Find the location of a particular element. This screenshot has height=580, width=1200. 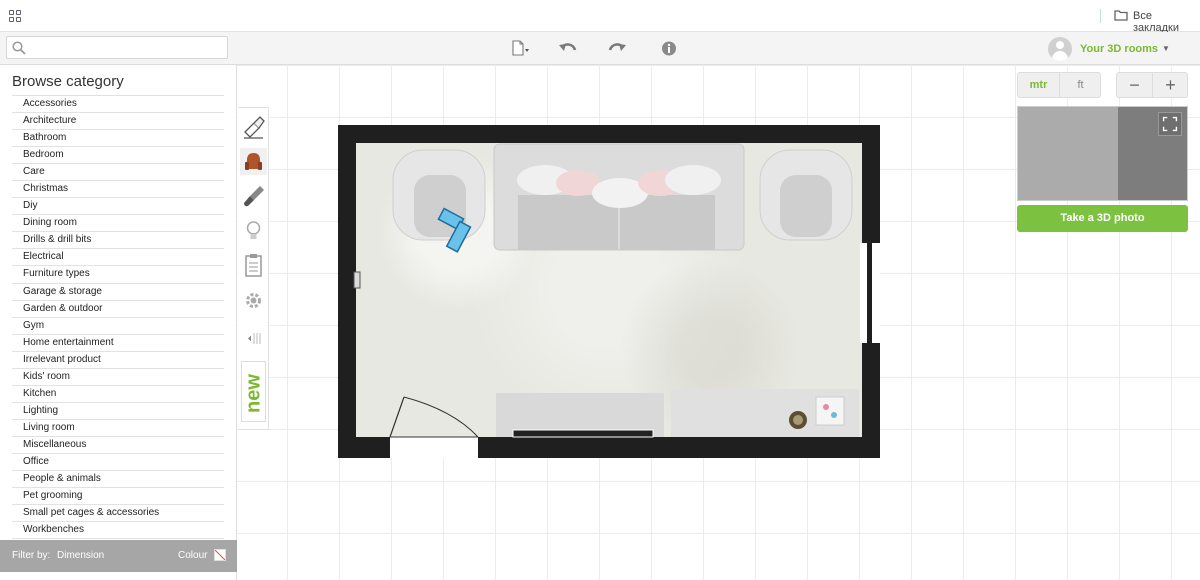

browse-category-title: Browse category is located at coordinates (68, 81).